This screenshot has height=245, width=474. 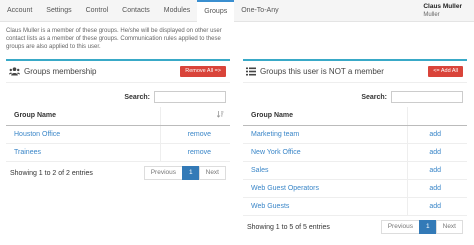 I want to click on table-row: Trainees remove, so click(x=118, y=152).